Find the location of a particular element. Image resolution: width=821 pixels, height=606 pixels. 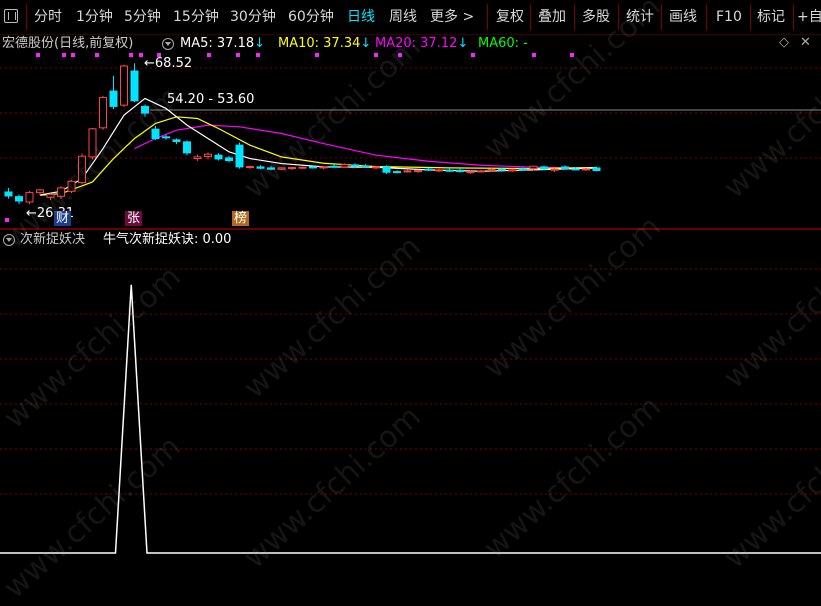

range-label: 54.20 - 53.60 is located at coordinates (211, 99).